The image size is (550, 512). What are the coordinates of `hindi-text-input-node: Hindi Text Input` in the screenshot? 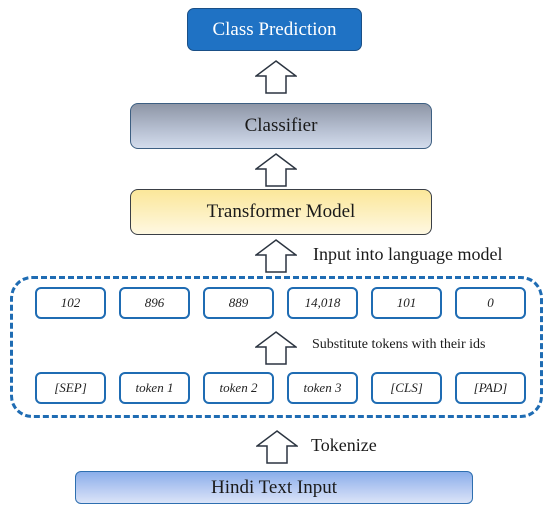 It's located at (274, 487).